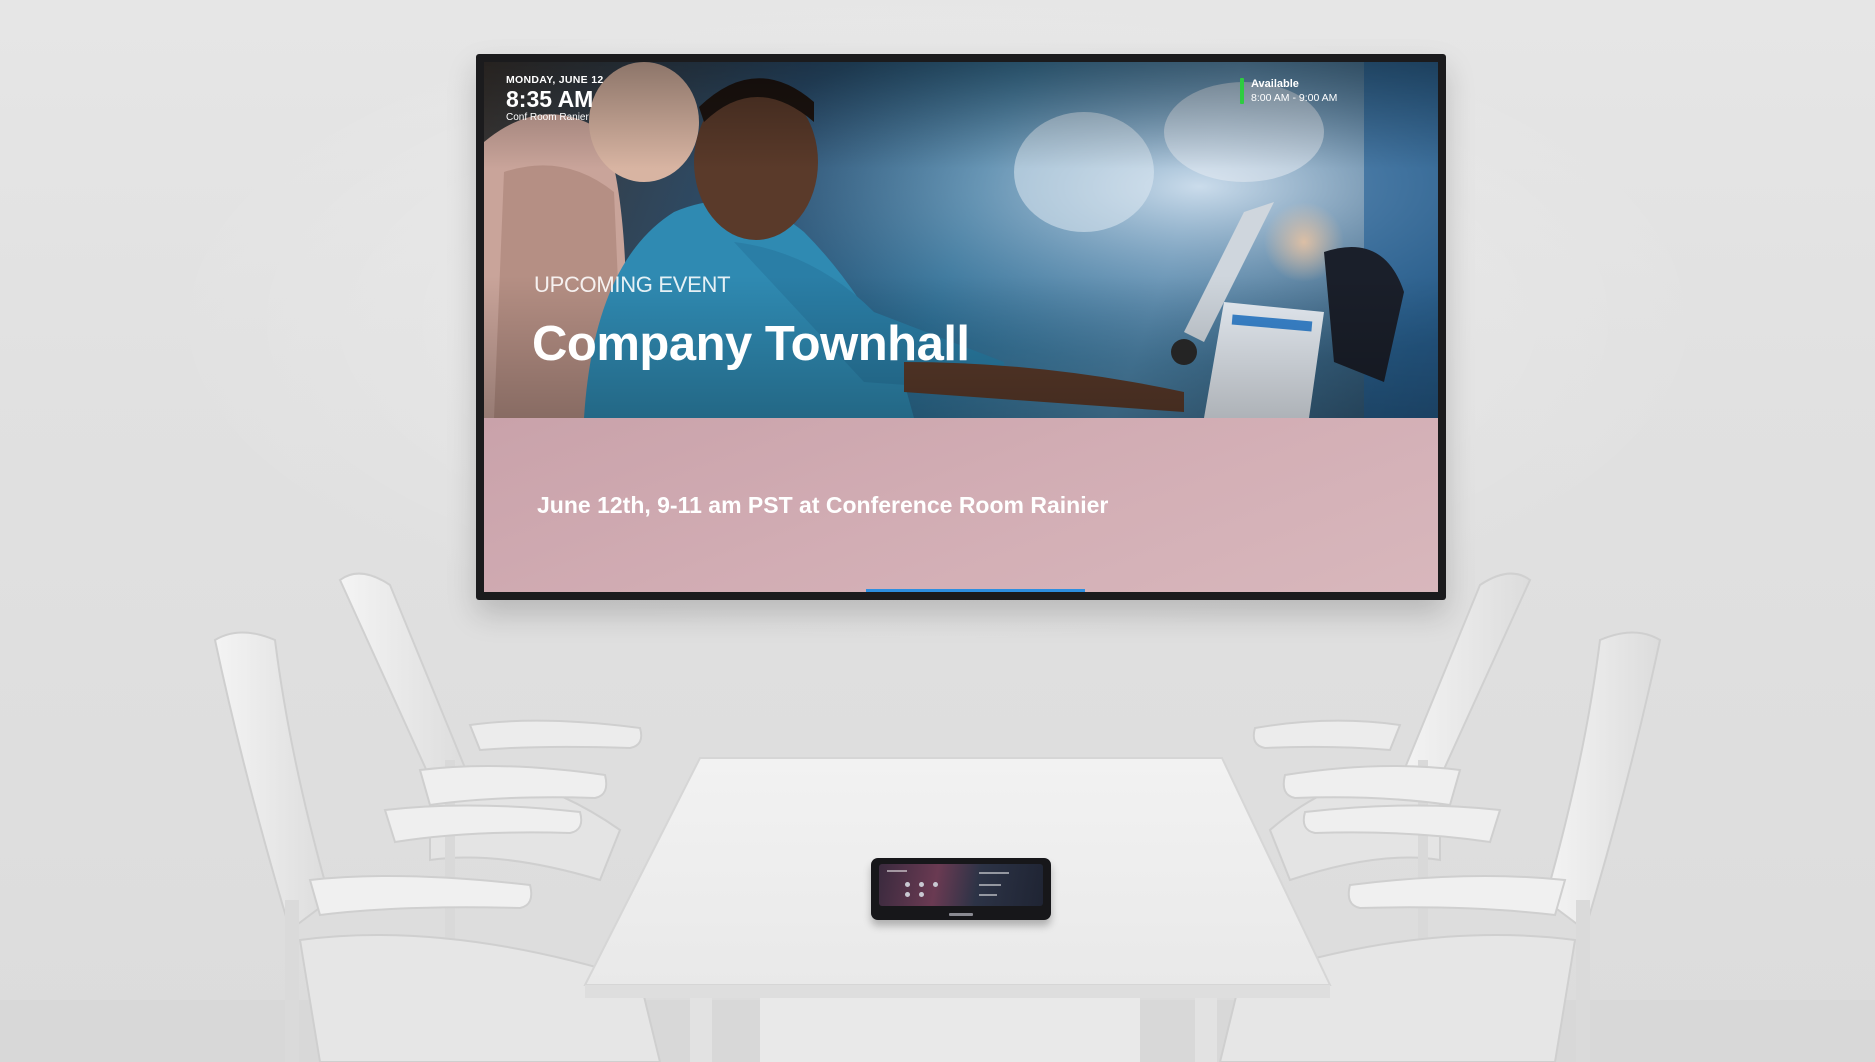 This screenshot has width=1875, height=1062. I want to click on room-control-panel, so click(961, 889).